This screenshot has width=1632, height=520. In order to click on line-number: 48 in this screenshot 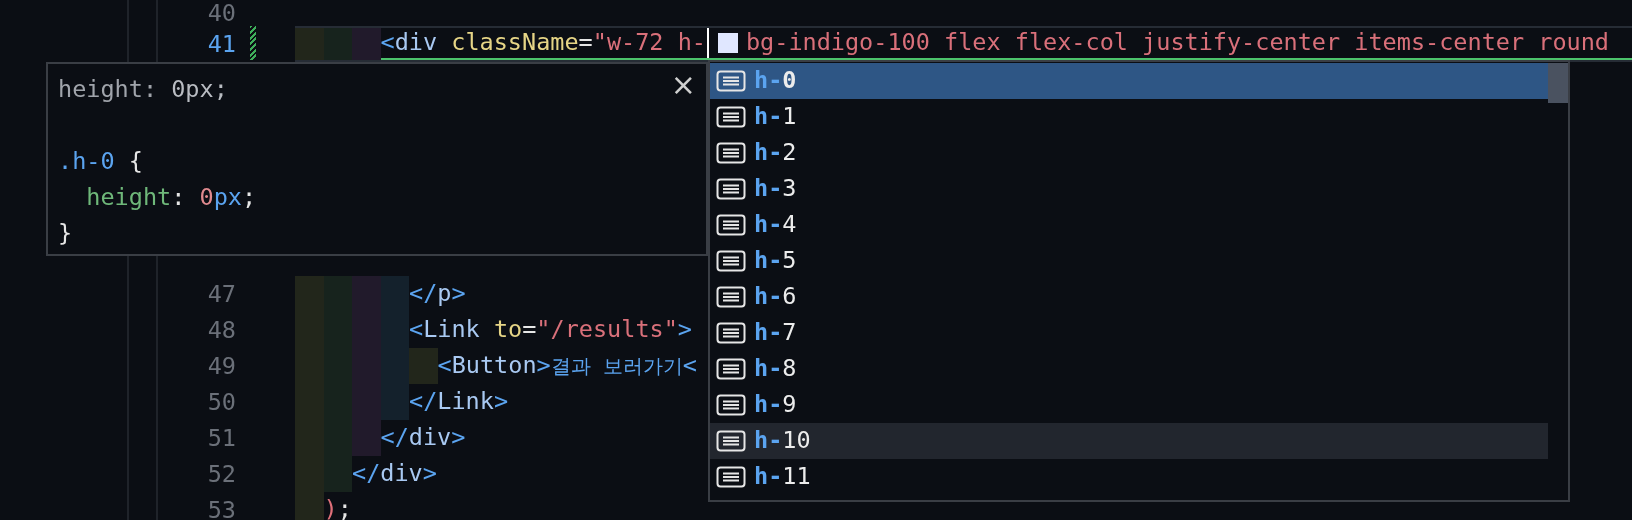, I will do `click(221, 330)`.